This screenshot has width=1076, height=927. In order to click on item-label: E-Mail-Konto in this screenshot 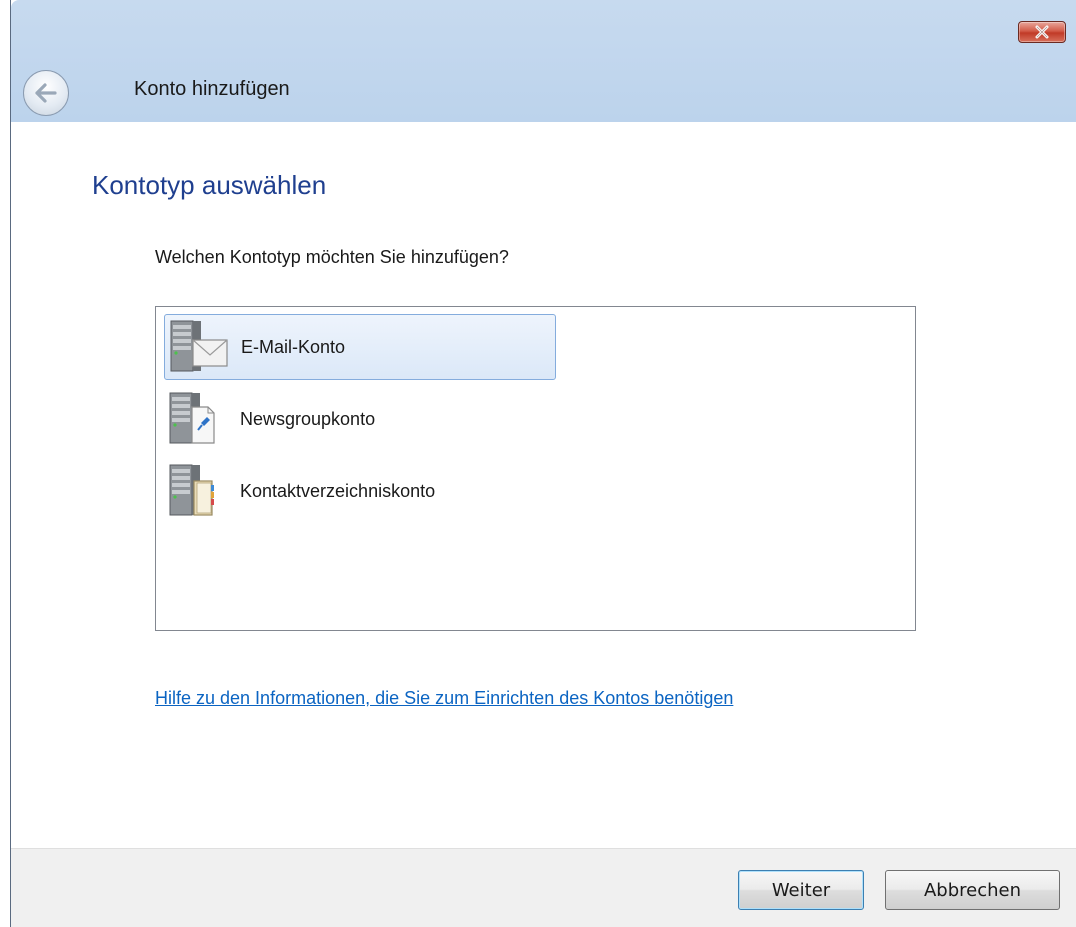, I will do `click(293, 346)`.